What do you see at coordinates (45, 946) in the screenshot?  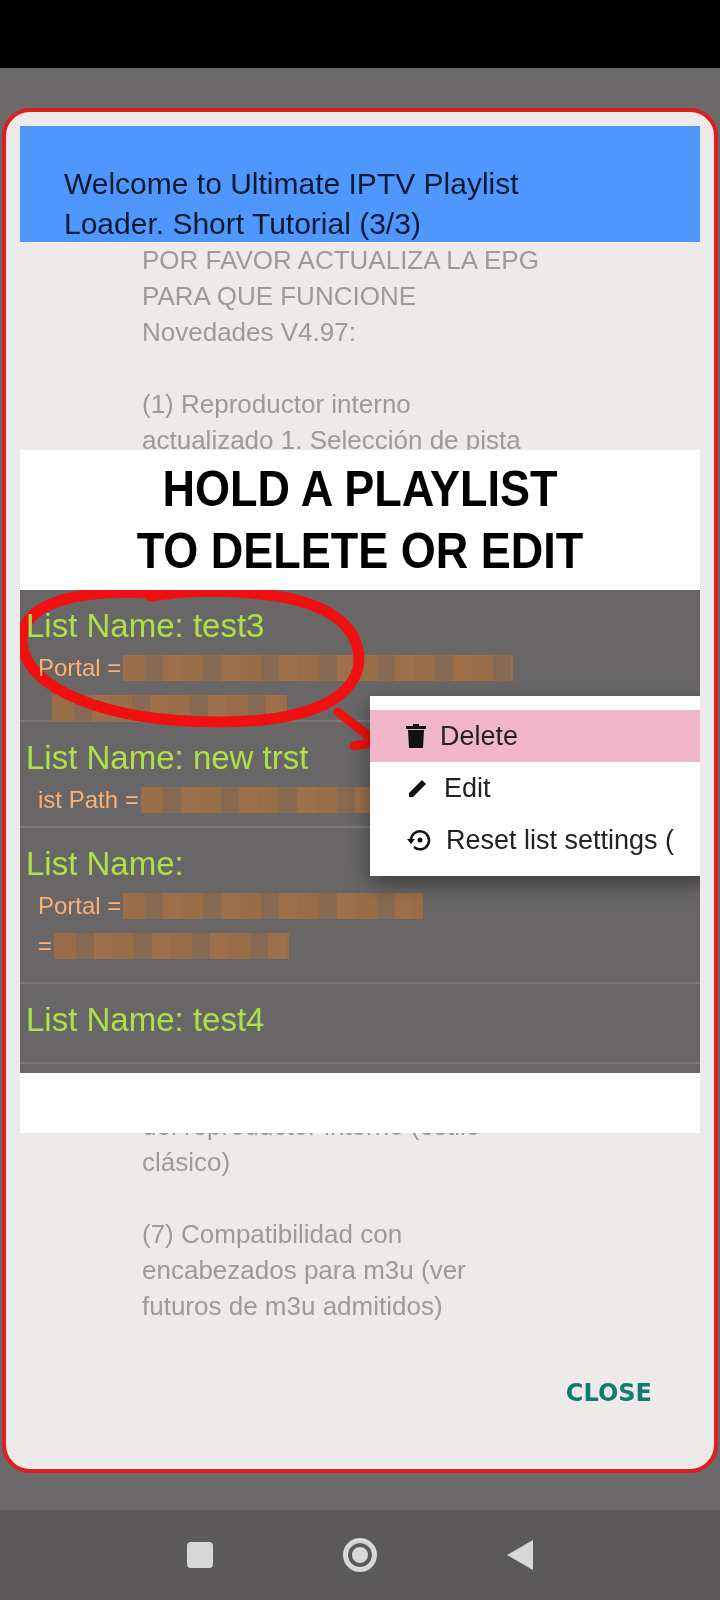 I see `playlist-detail: =` at bounding box center [45, 946].